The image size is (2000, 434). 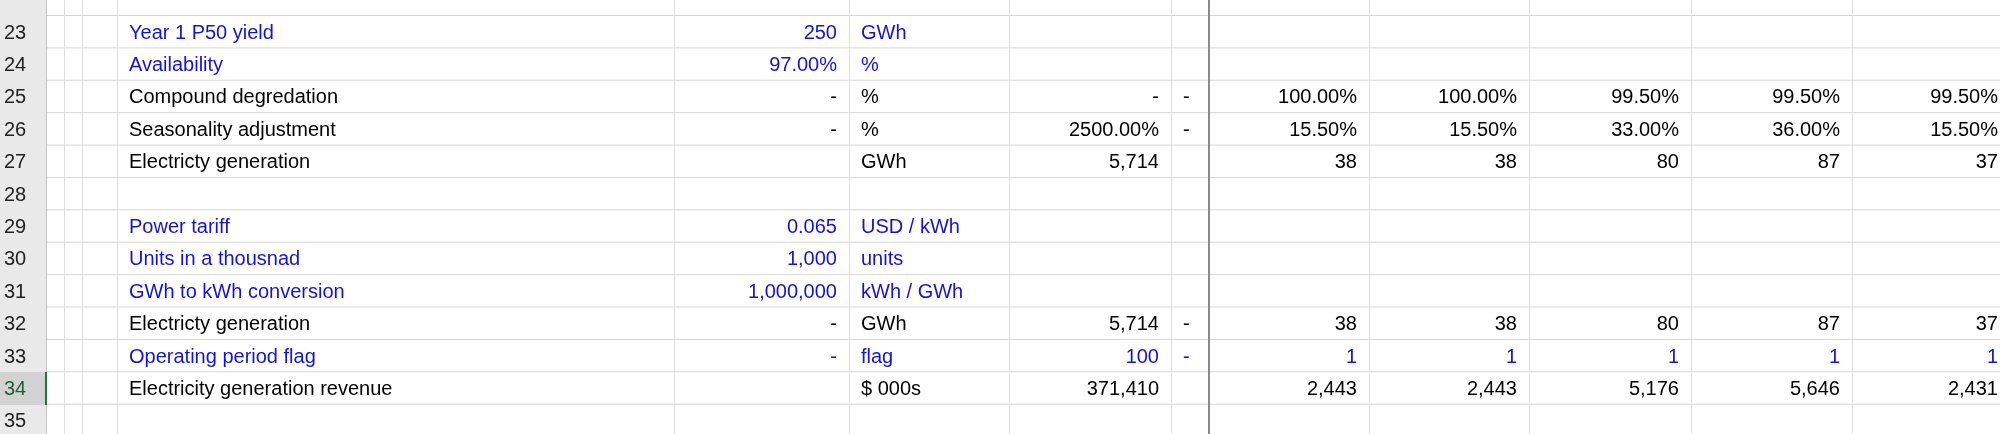 I want to click on total-value: 2500.00%, so click(x=1113, y=129).